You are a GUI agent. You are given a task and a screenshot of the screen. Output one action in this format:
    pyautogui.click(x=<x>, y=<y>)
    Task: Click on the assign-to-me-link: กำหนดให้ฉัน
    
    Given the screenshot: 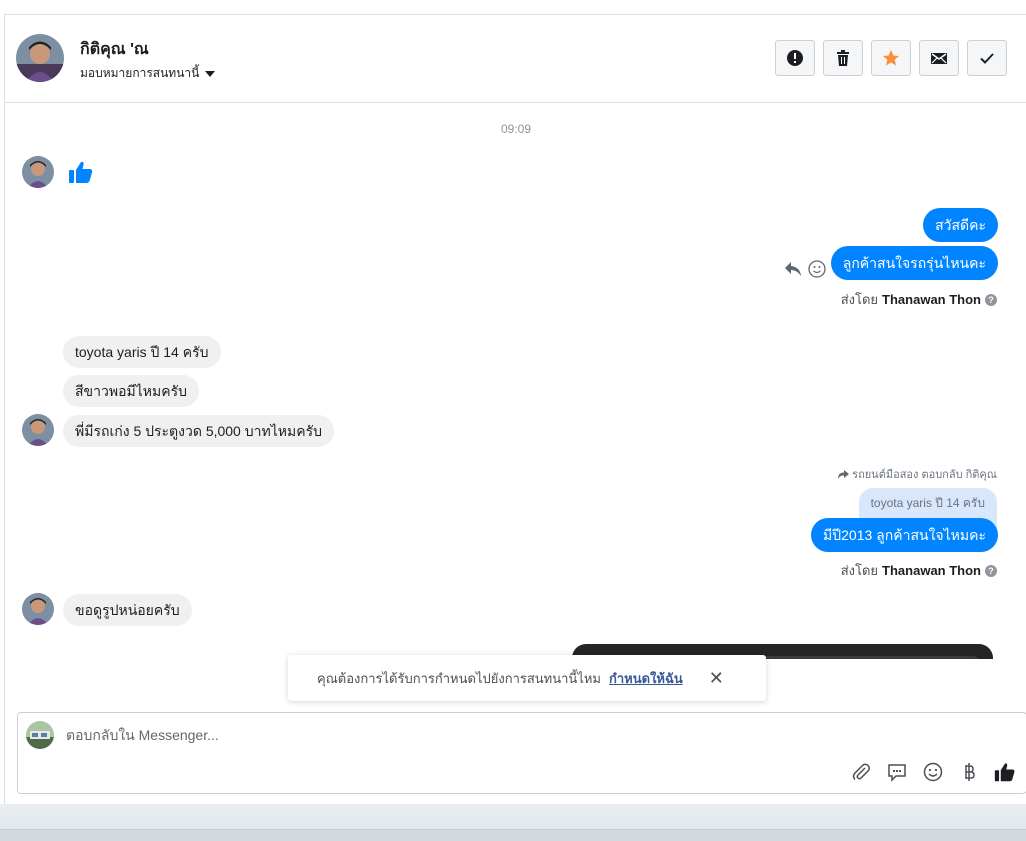 What is the action you would take?
    pyautogui.click(x=646, y=678)
    